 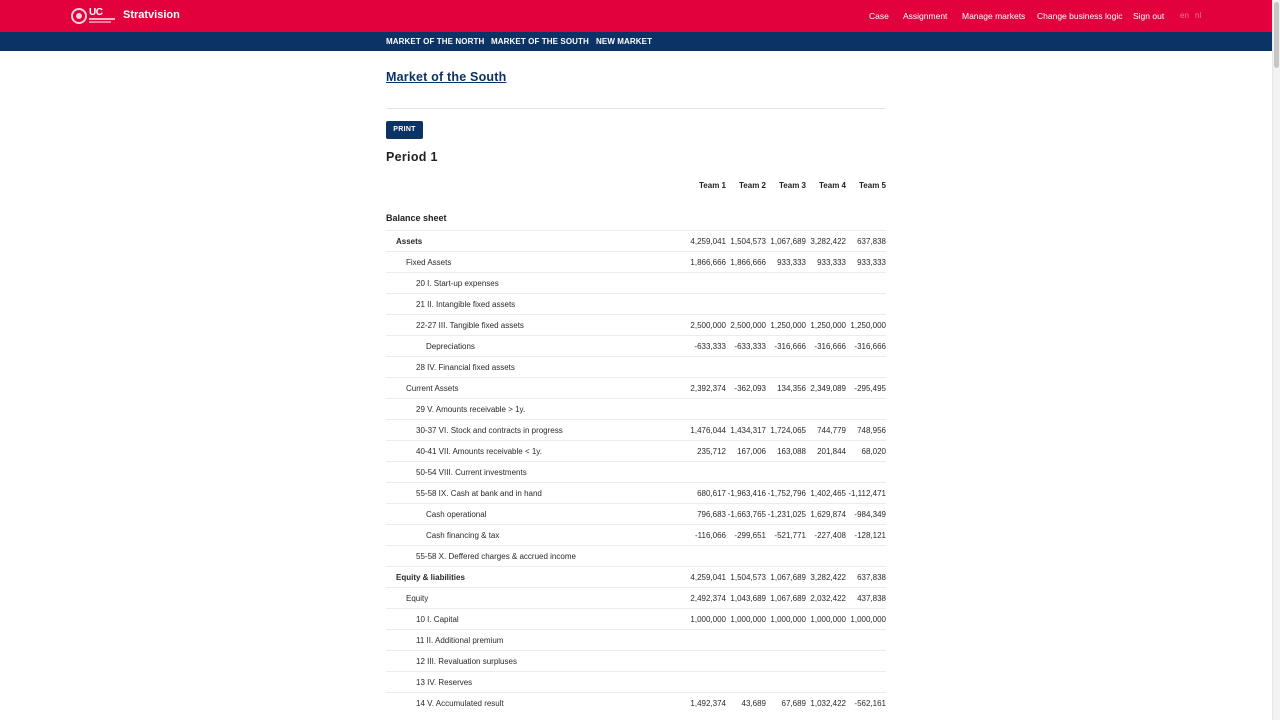 I want to click on row-label: 21 II. Intangible fixed assets, so click(x=466, y=304).